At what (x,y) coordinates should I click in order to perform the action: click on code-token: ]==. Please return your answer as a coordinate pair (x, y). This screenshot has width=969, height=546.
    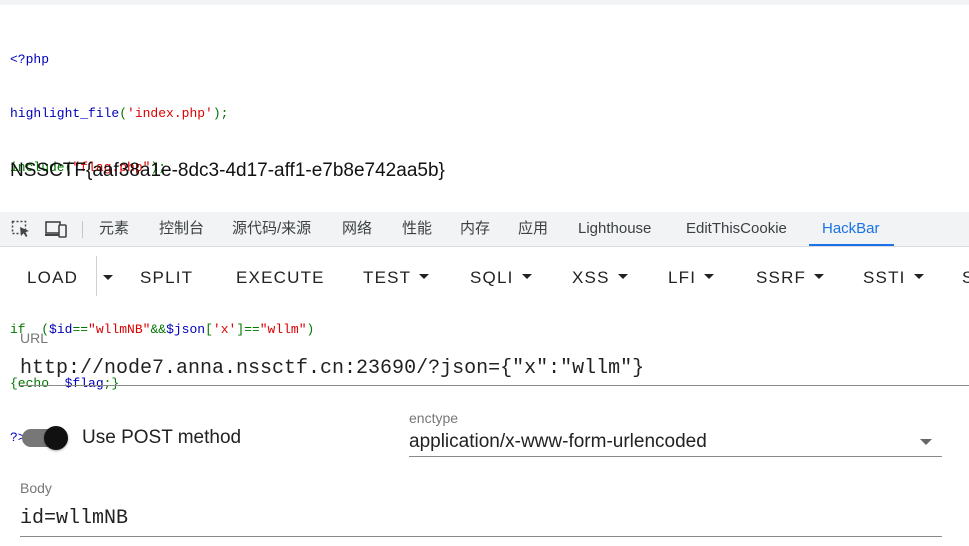
    Looking at the image, I should click on (248, 329).